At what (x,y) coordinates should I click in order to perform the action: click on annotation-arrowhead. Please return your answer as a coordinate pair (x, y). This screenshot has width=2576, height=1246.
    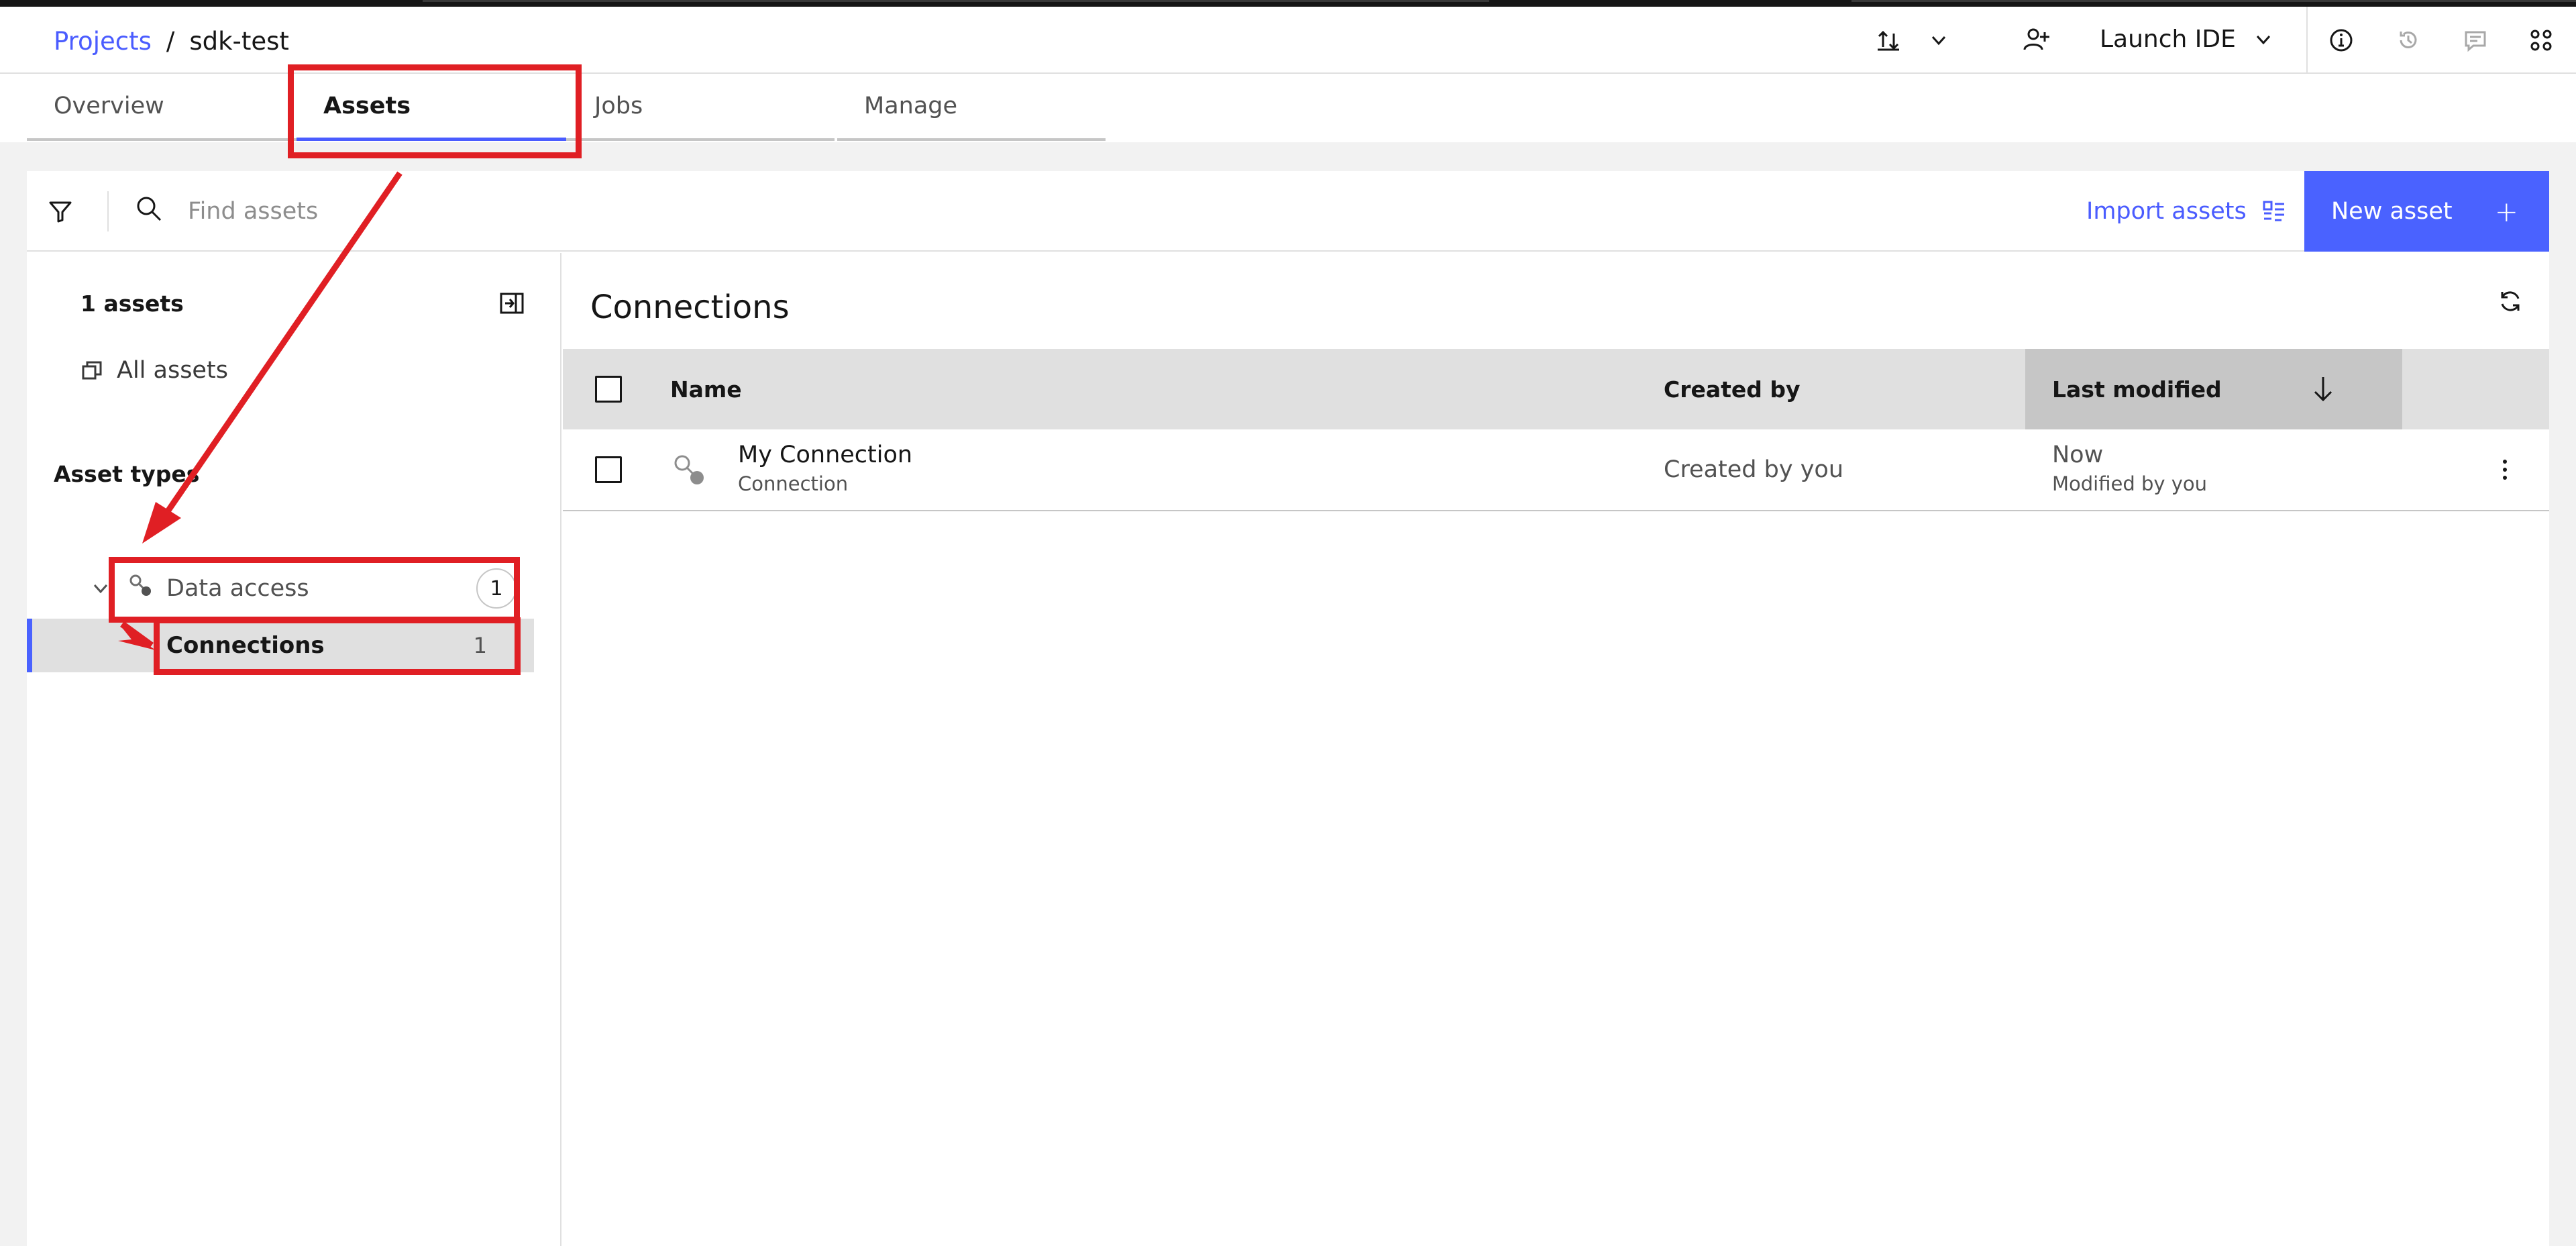
    Looking at the image, I should click on (161, 522).